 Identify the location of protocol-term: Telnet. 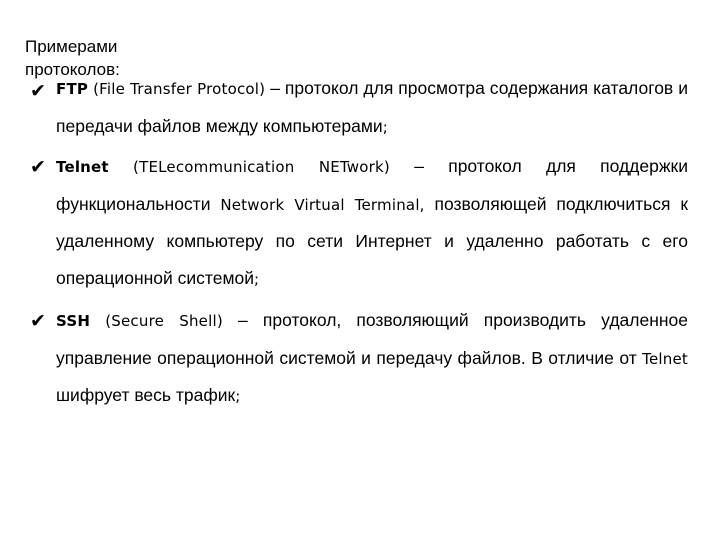
(82, 167).